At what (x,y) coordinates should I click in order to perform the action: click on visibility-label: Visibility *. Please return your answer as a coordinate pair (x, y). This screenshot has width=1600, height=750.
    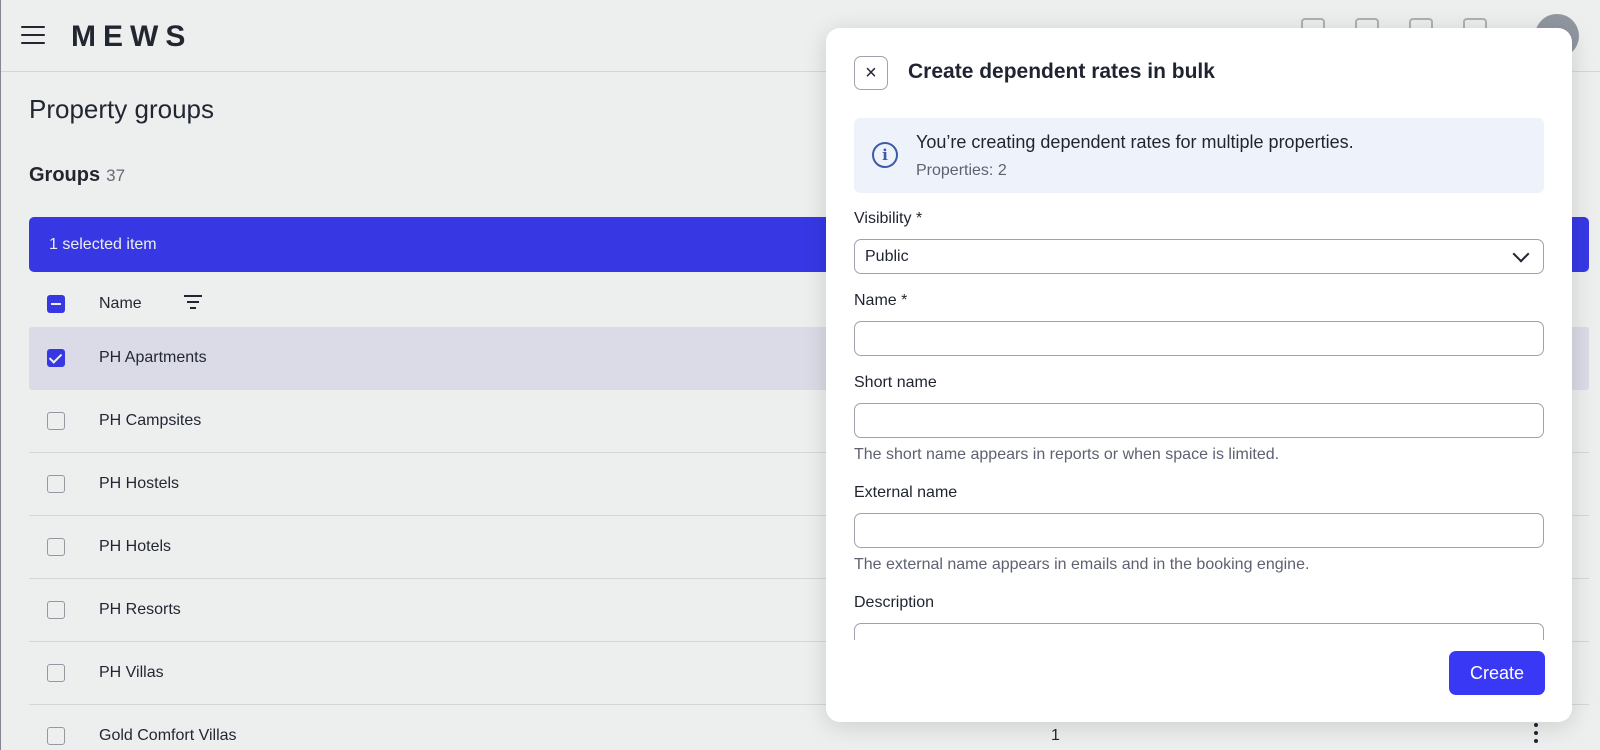
    Looking at the image, I should click on (888, 218).